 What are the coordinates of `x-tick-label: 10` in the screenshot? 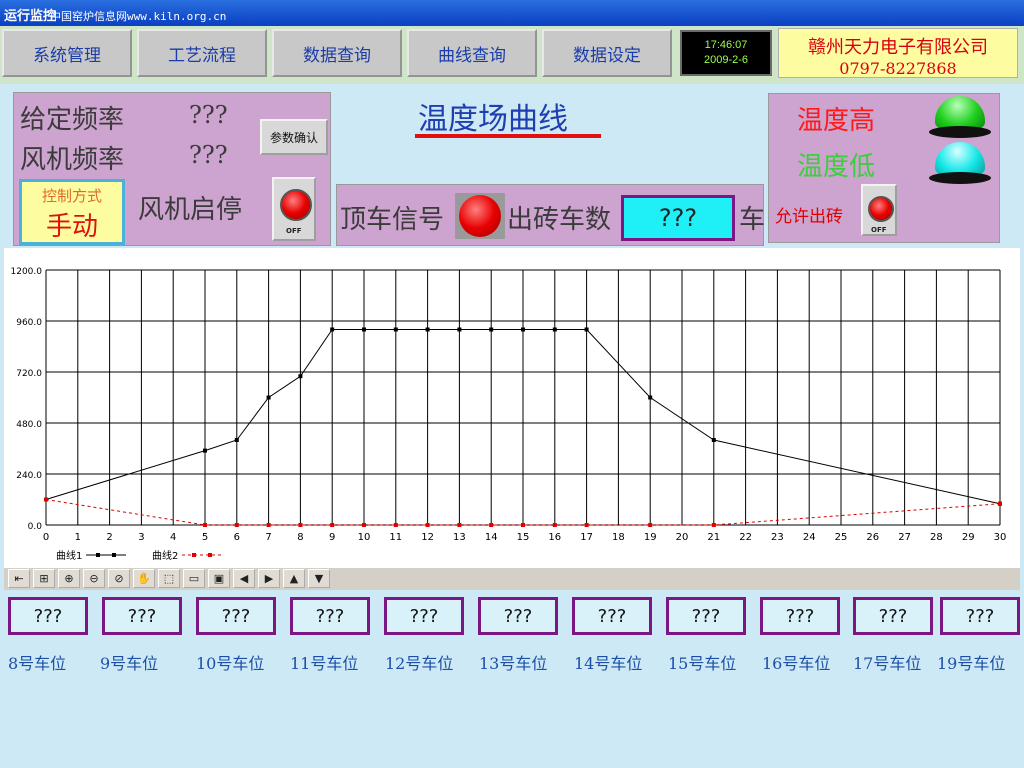 It's located at (364, 537).